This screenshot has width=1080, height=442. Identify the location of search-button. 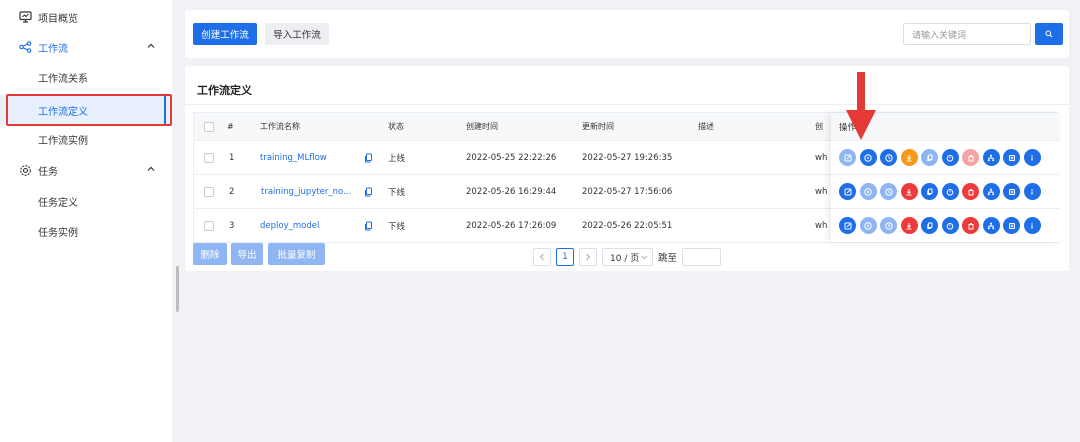
(1049, 34).